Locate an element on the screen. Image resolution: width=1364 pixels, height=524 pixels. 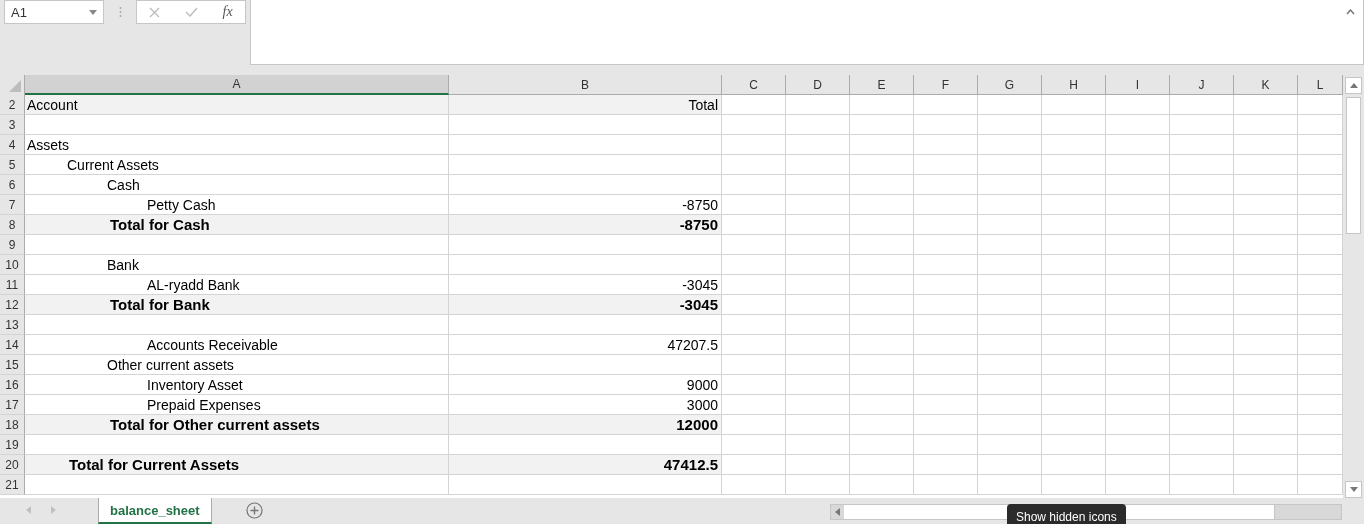
account-cell: Cash is located at coordinates (237, 185).